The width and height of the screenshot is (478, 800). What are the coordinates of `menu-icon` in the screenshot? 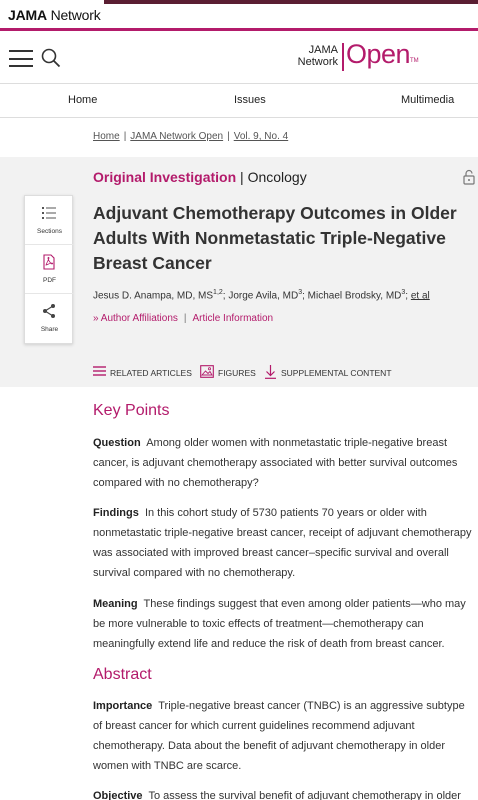 It's located at (21, 58).